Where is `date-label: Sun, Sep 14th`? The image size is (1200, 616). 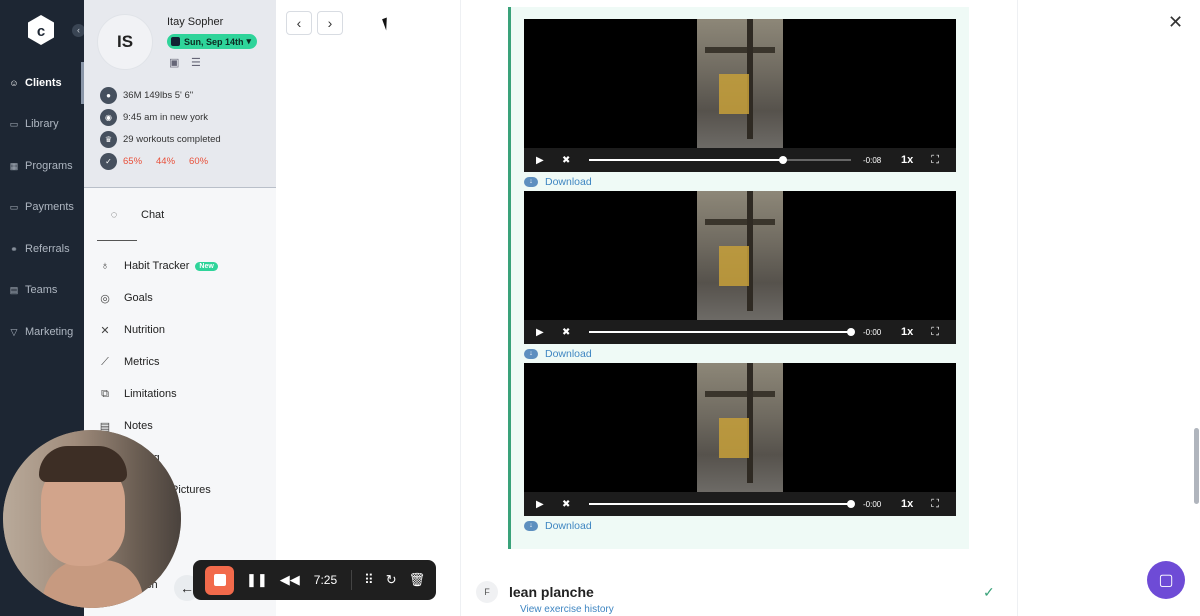 date-label: Sun, Sep 14th is located at coordinates (214, 41).